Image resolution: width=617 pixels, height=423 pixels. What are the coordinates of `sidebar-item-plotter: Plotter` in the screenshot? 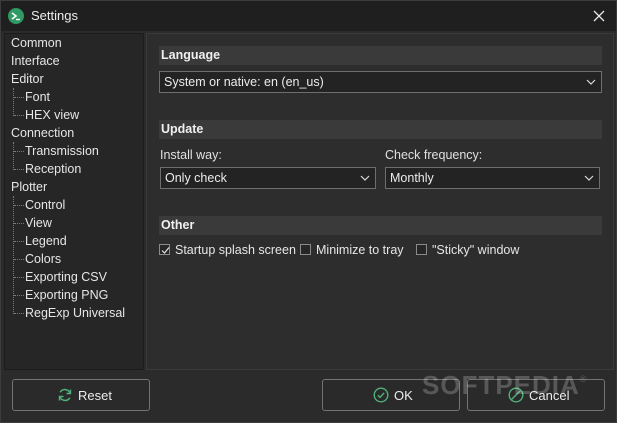 It's located at (29, 187).